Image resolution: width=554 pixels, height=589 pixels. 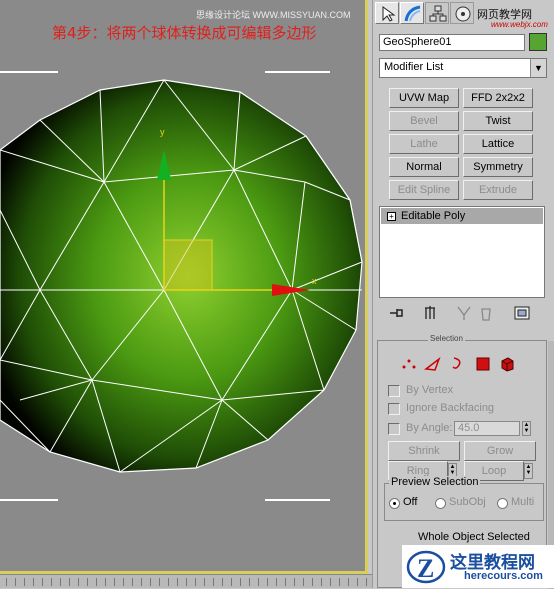 I want to click on object-name-field: GeoSphere01, so click(x=452, y=42).